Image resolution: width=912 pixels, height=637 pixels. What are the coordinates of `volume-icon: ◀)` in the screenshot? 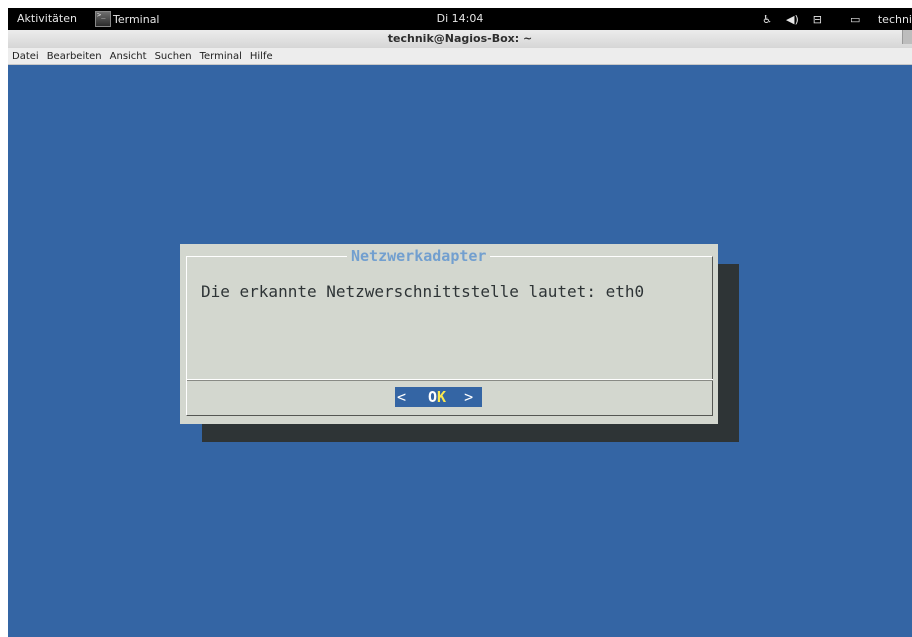 It's located at (792, 19).